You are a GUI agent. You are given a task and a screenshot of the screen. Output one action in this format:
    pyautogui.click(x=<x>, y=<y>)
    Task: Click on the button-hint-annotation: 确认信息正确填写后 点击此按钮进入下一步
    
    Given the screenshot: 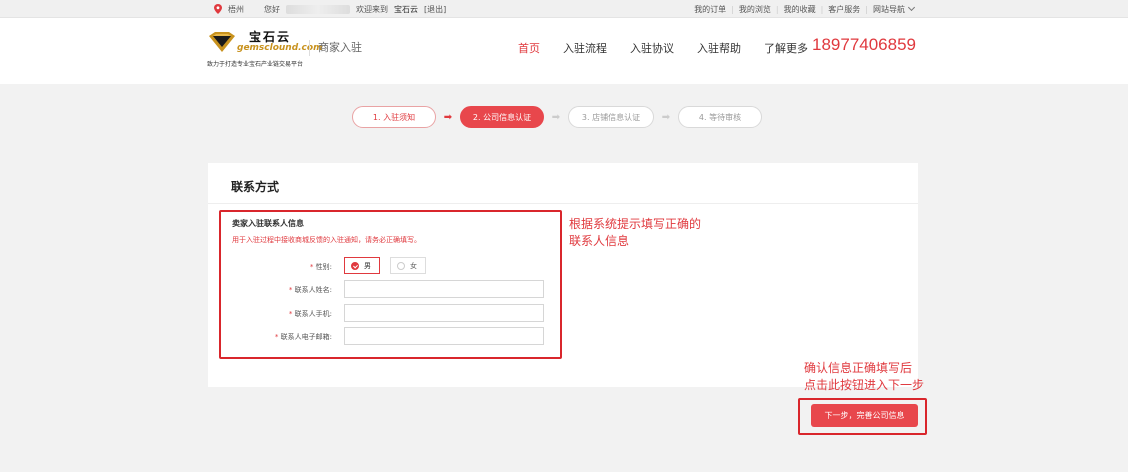 What is the action you would take?
    pyautogui.click(x=864, y=376)
    